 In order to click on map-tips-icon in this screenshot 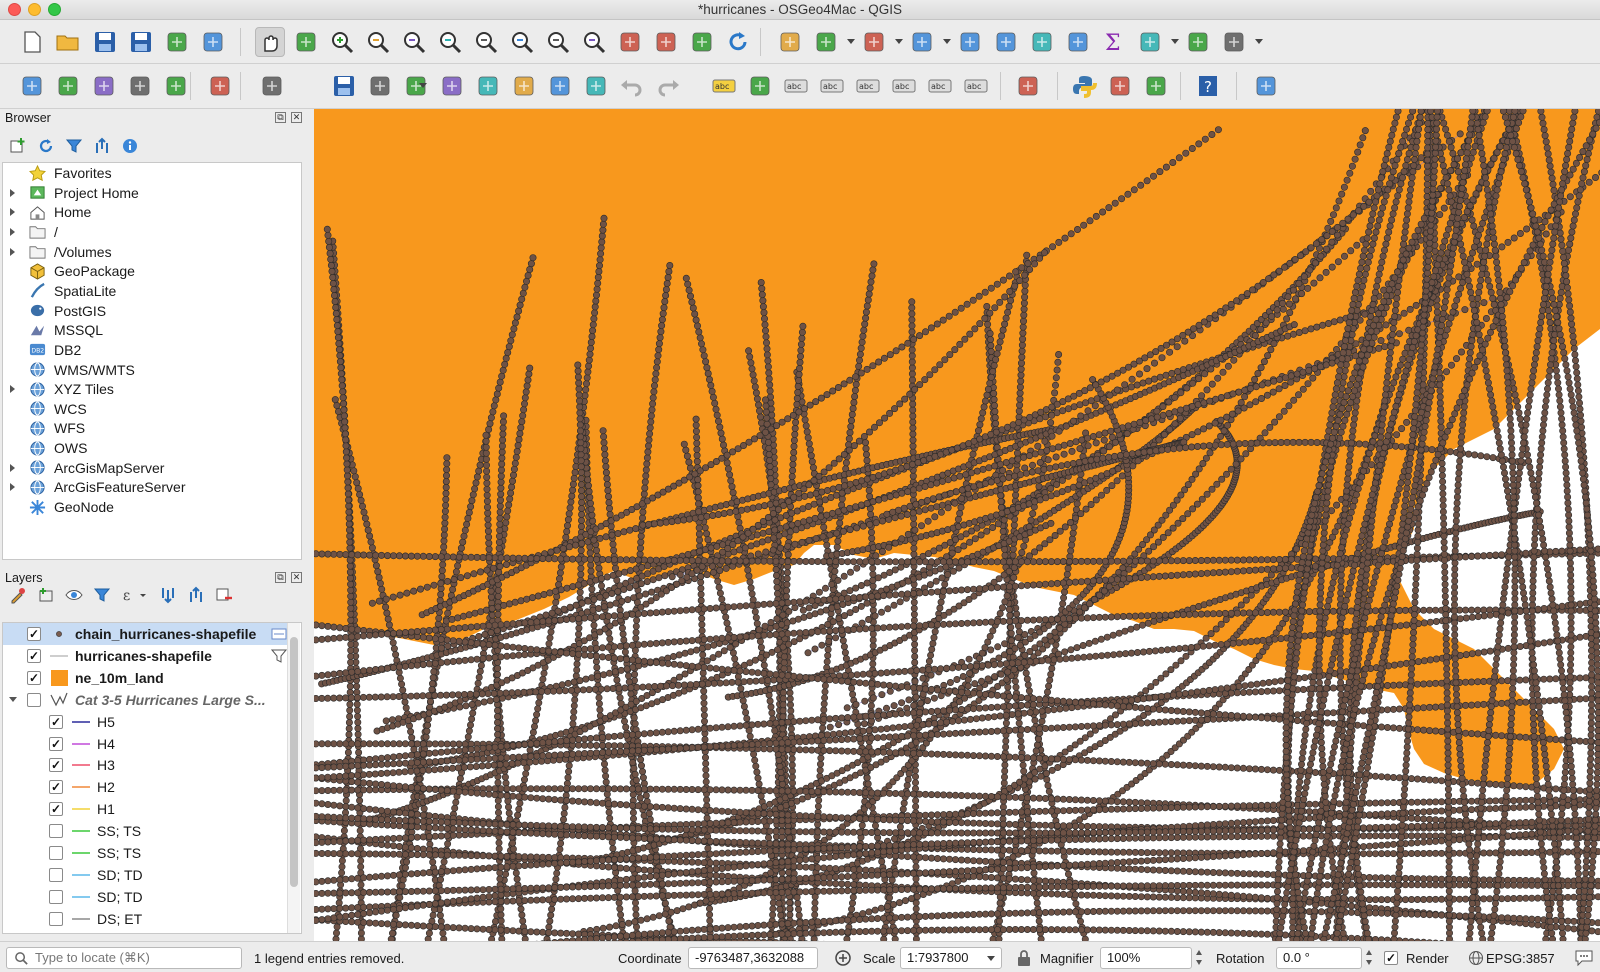, I will do `click(1198, 42)`.